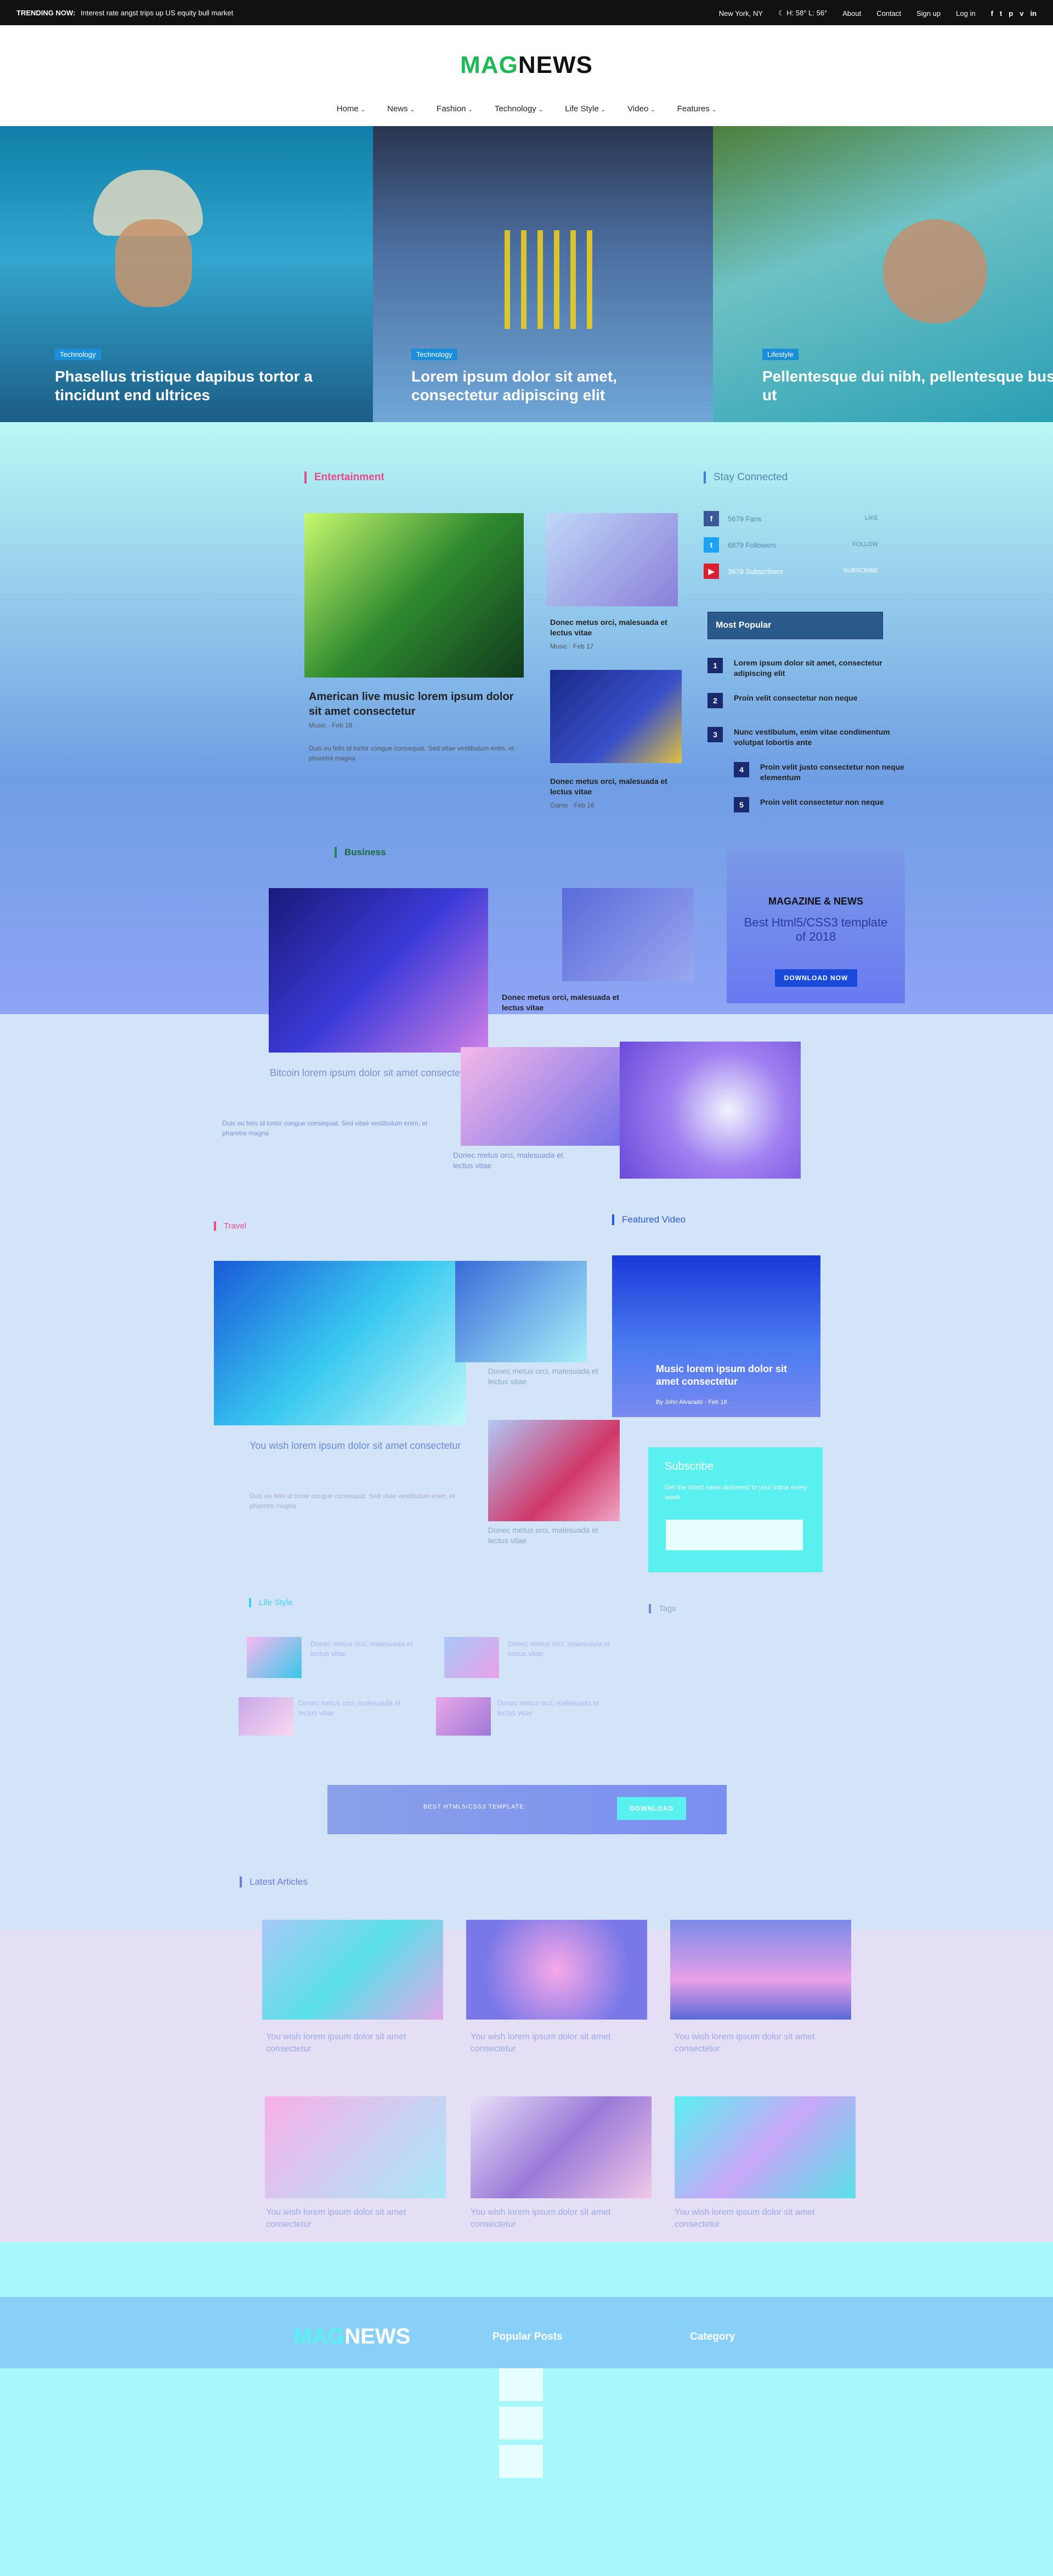 This screenshot has height=2576, width=1053. What do you see at coordinates (1033, 13) in the screenshot?
I see `linkedin-icon: in` at bounding box center [1033, 13].